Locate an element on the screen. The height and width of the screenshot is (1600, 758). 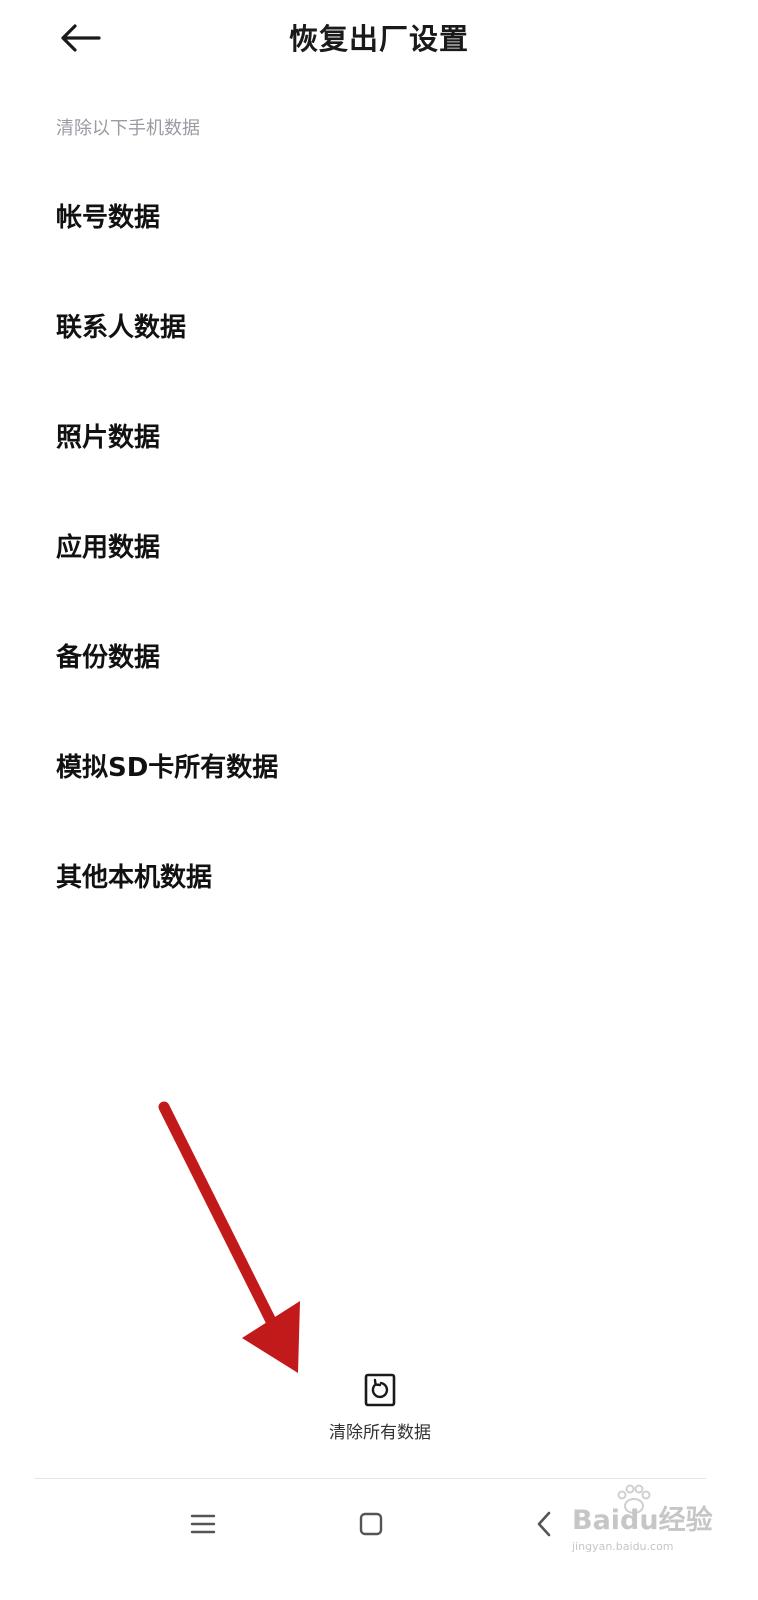
baidu-watermark: Baidu经验 jingyan.baidu.com is located at coordinates (641, 1524).